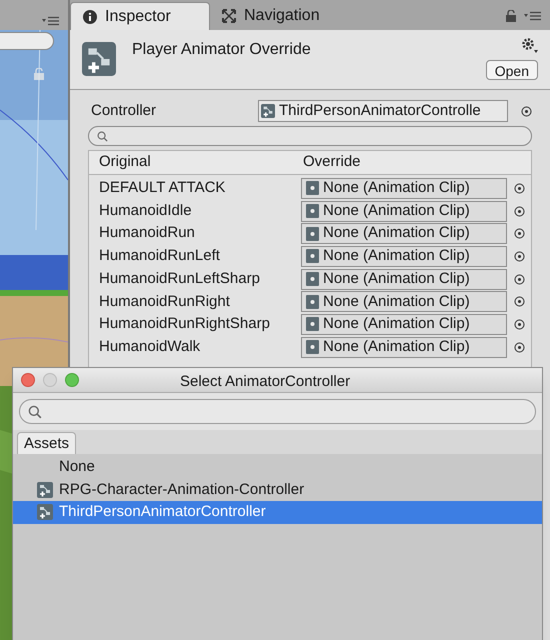 The width and height of the screenshot is (550, 640). What do you see at coordinates (265, 382) in the screenshot?
I see `window-title: Select AnimatorController` at bounding box center [265, 382].